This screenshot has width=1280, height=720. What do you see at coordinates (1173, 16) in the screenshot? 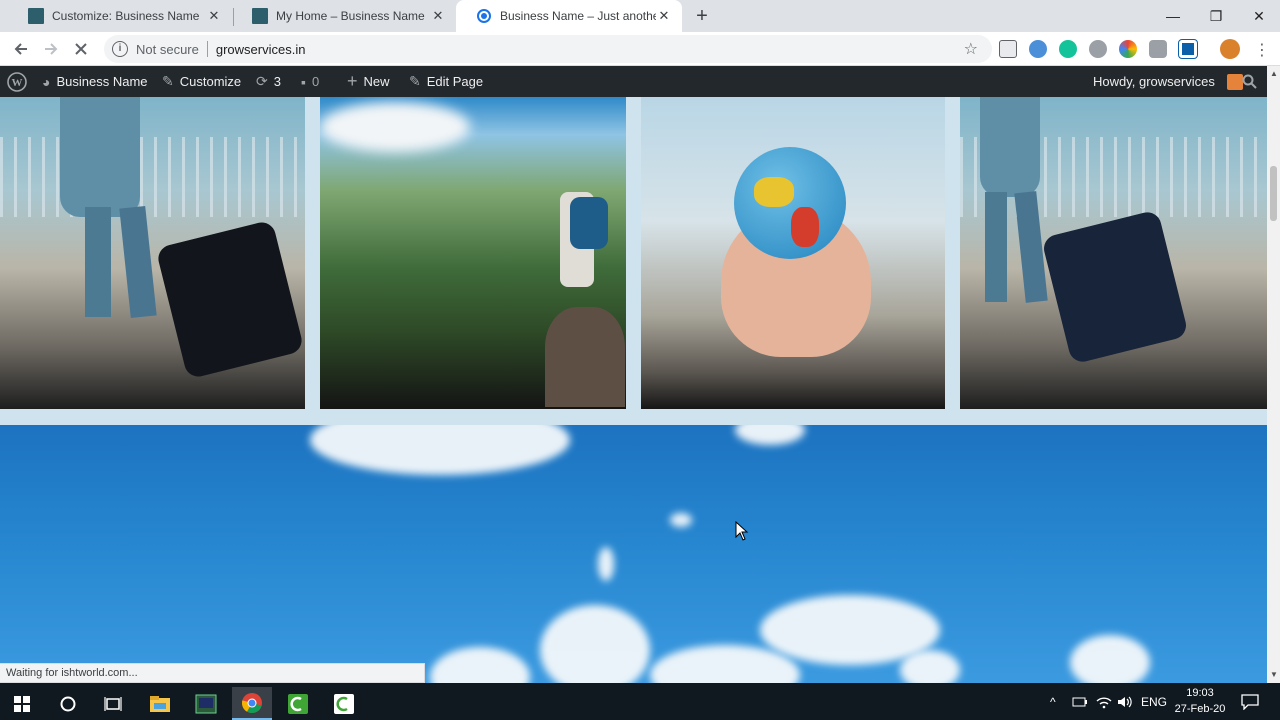
I see `minimize-button: —` at bounding box center [1173, 16].